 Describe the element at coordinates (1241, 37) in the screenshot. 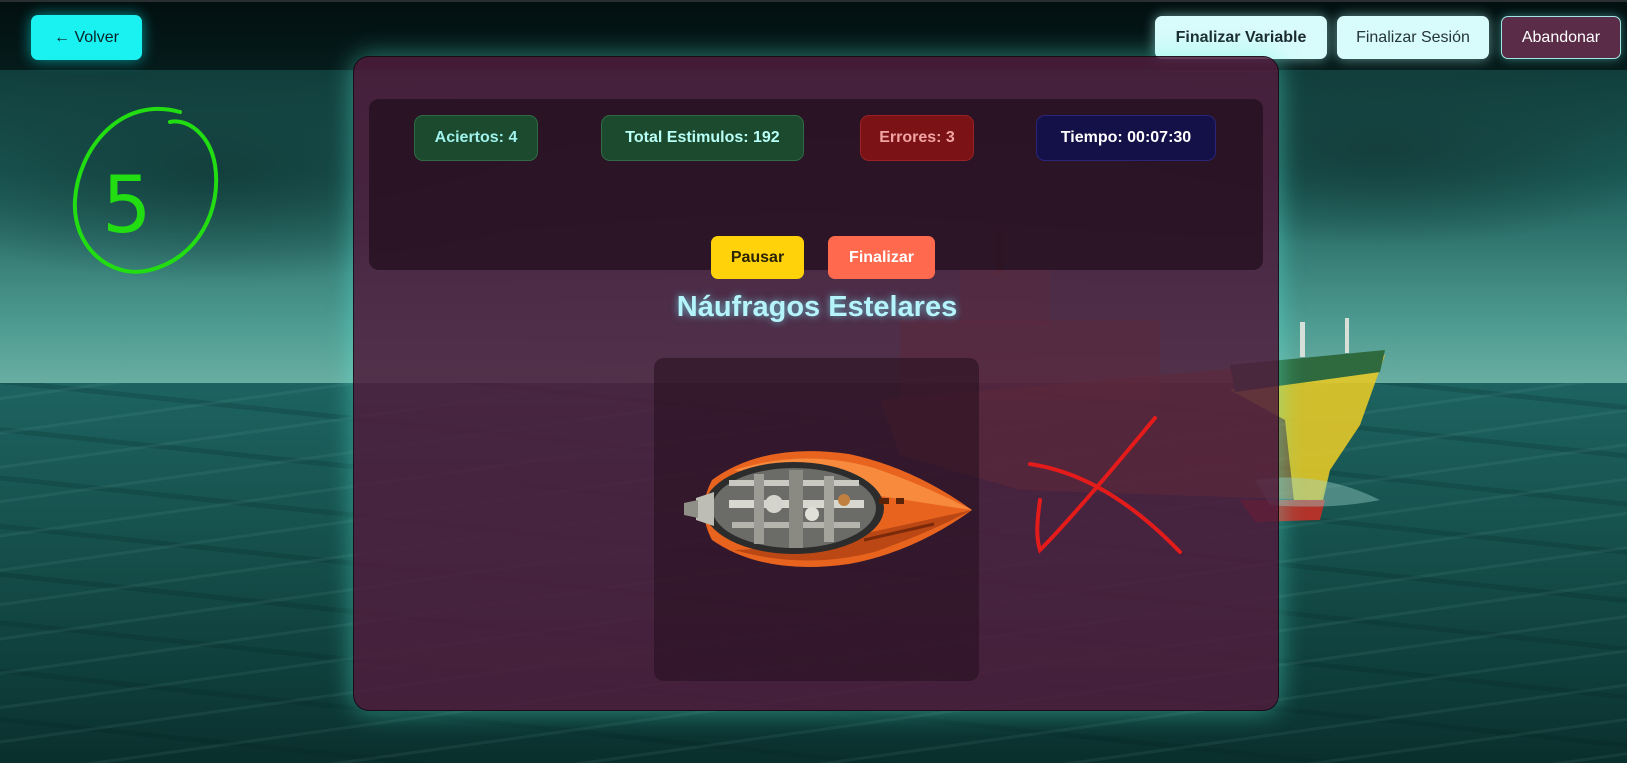

I see `end-variable-button: Finalizar Variable` at that location.